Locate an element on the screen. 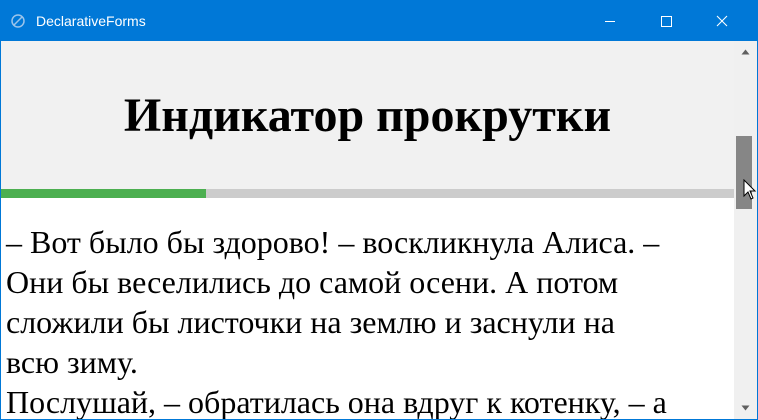 This screenshot has width=758, height=420. minimize-button is located at coordinates (610, 21).